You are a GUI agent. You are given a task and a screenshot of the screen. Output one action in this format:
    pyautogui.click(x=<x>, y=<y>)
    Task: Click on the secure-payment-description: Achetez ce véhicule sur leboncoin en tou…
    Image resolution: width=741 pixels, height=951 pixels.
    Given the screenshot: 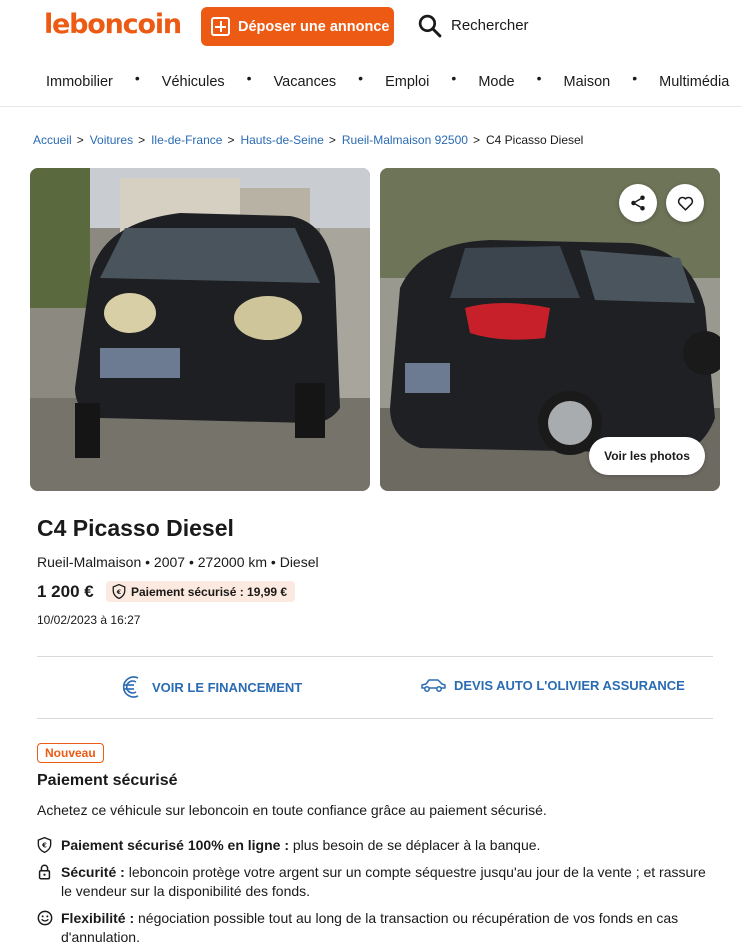 What is the action you would take?
    pyautogui.click(x=292, y=810)
    